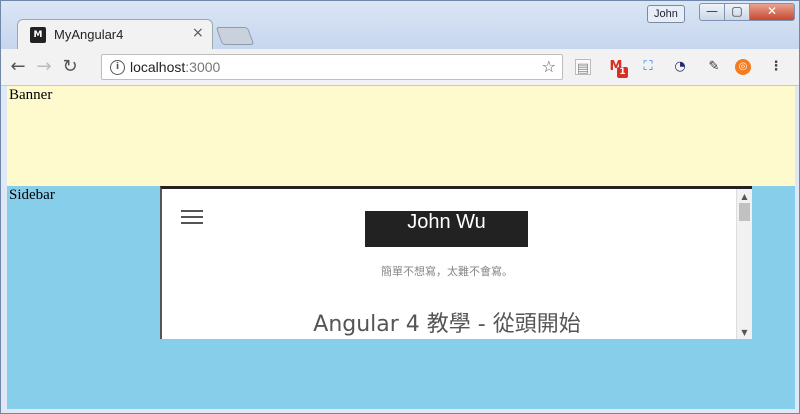 Image resolution: width=800 pixels, height=414 pixels. I want to click on browser-tab: M MyAngular4 ×, so click(115, 34).